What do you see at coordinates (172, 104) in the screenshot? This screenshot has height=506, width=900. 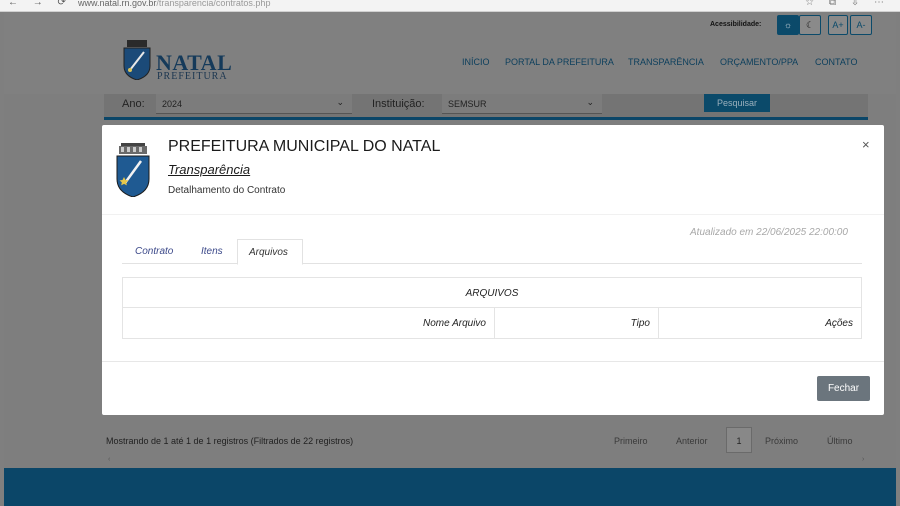 I see `ano-value: 2024` at bounding box center [172, 104].